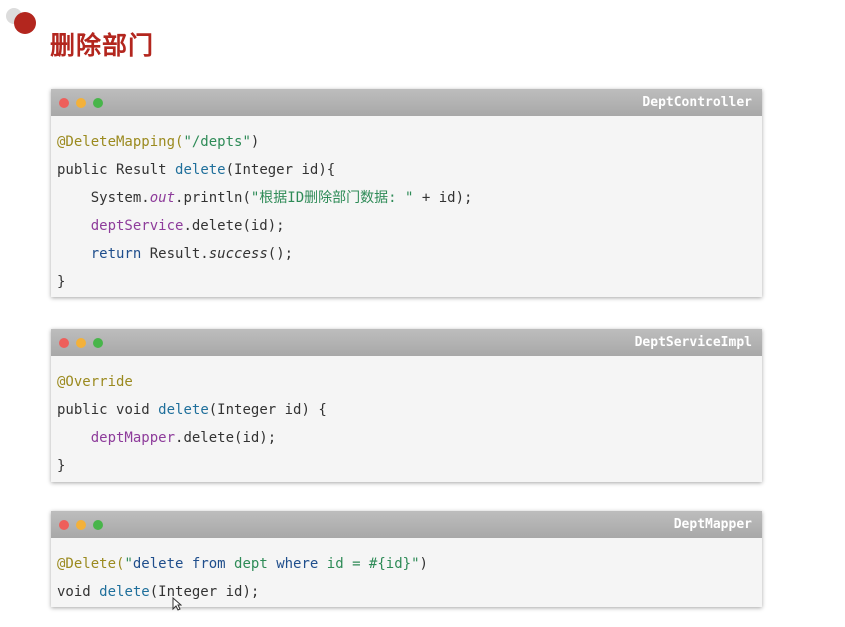 The width and height of the screenshot is (845, 627). I want to click on code-token: (Integer id) {, so click(267, 410).